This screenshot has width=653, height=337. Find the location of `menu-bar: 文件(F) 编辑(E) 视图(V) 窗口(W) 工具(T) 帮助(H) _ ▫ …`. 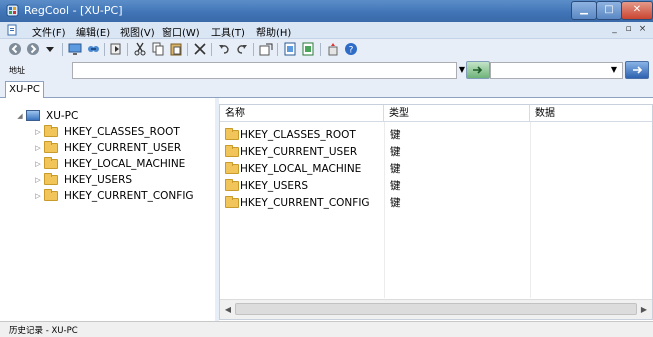

menu-bar: 文件(F) 编辑(E) 视图(V) 窗口(W) 工具(T) 帮助(H) _ ▫ … is located at coordinates (326, 30).